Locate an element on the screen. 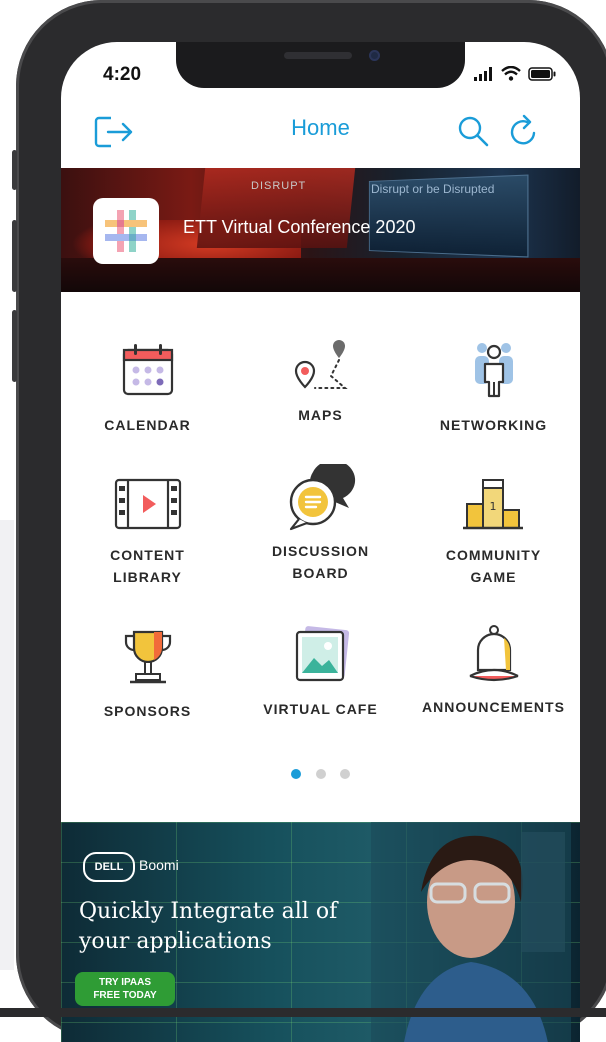 The height and width of the screenshot is (1042, 606). svg-text: 1 is located at coordinates (492, 506).